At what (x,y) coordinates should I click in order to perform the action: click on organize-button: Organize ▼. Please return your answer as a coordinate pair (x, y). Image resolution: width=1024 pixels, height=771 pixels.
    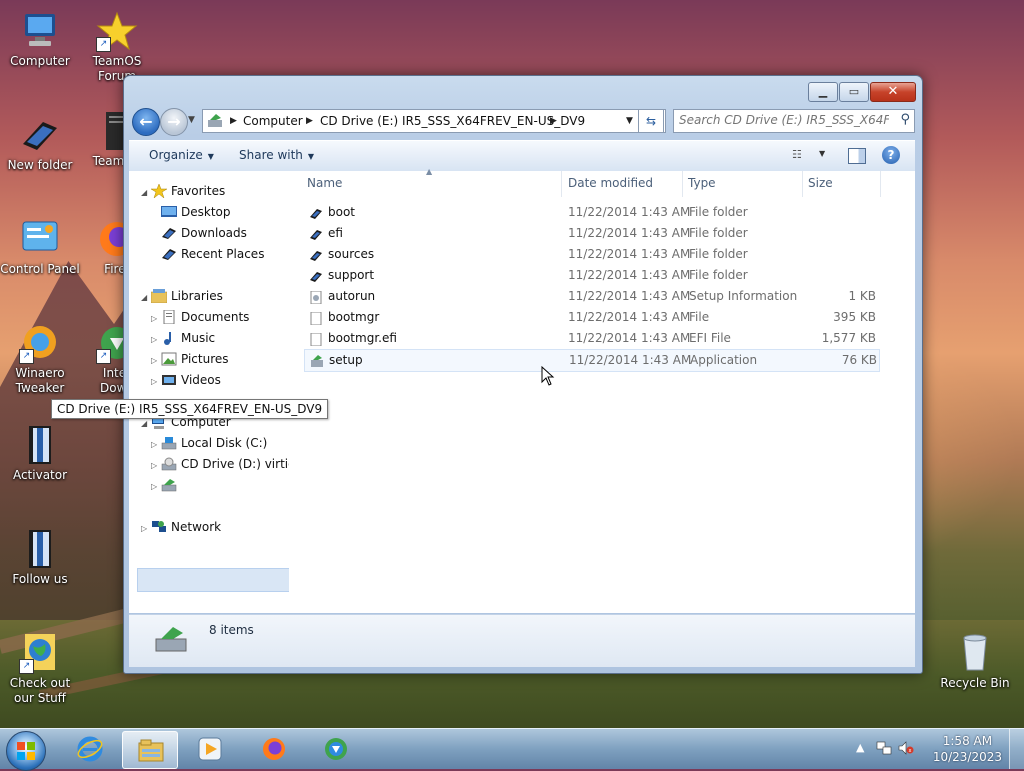
    Looking at the image, I should click on (181, 156).